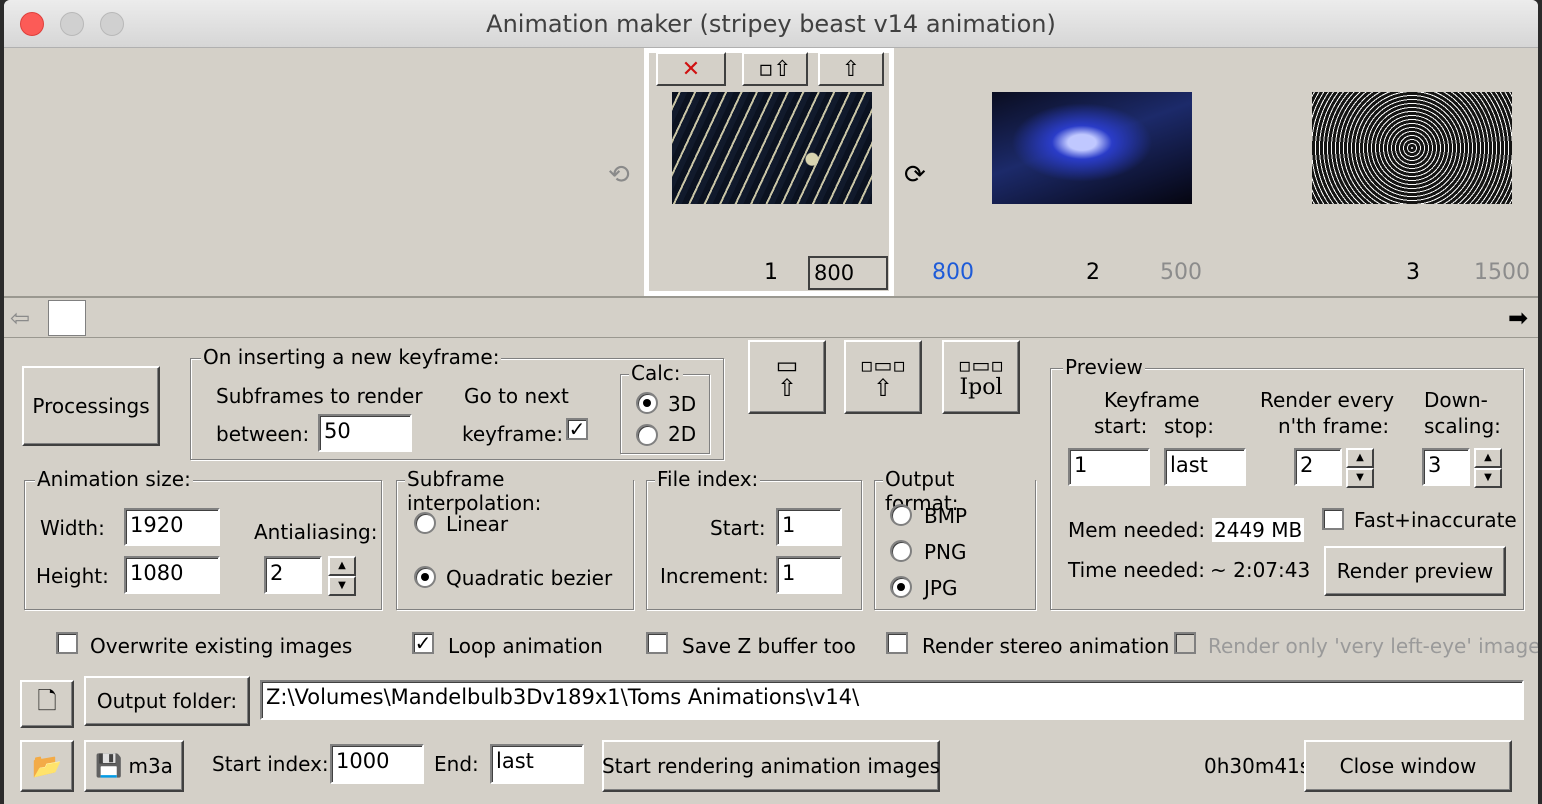 This screenshot has width=1542, height=804. What do you see at coordinates (1109, 467) in the screenshot?
I see `preview-start-input: 1` at bounding box center [1109, 467].